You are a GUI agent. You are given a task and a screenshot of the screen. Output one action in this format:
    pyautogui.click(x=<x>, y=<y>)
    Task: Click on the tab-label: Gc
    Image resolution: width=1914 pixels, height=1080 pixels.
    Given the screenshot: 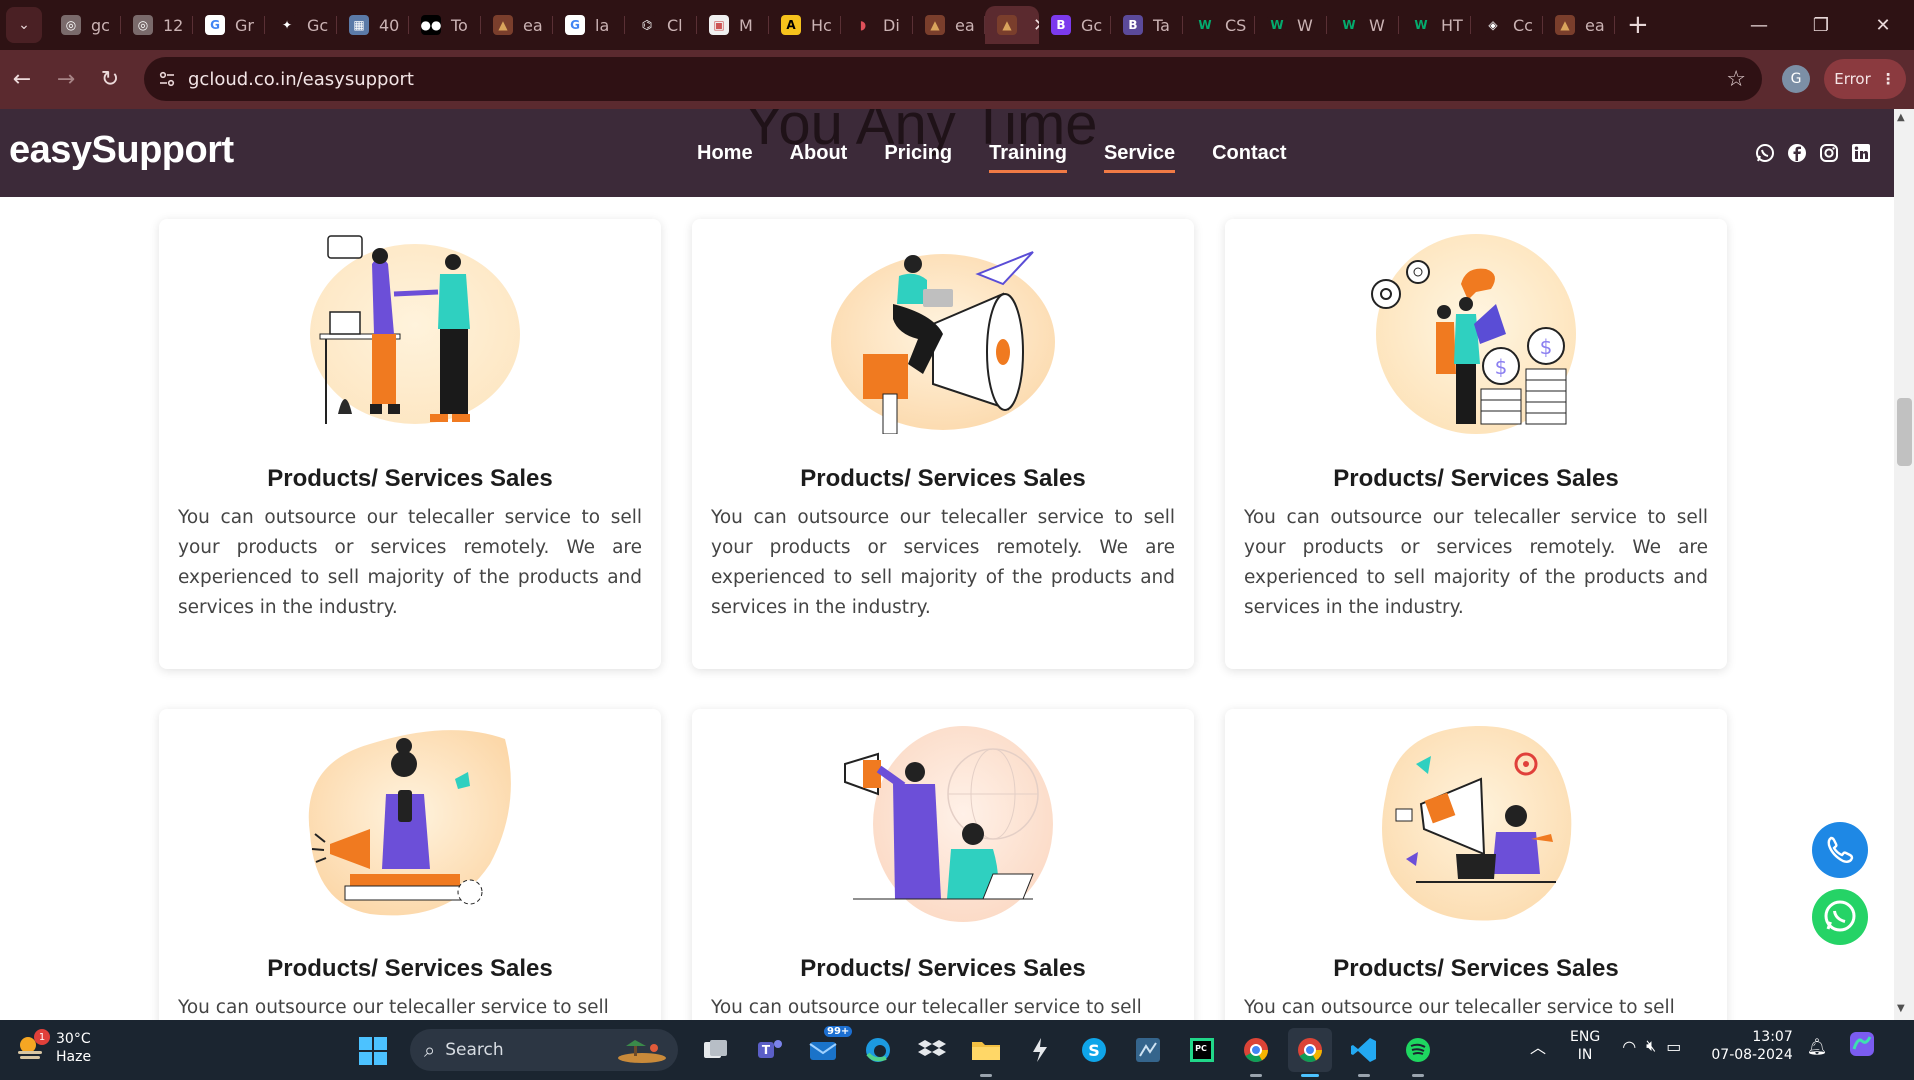 What is the action you would take?
    pyautogui.click(x=318, y=25)
    